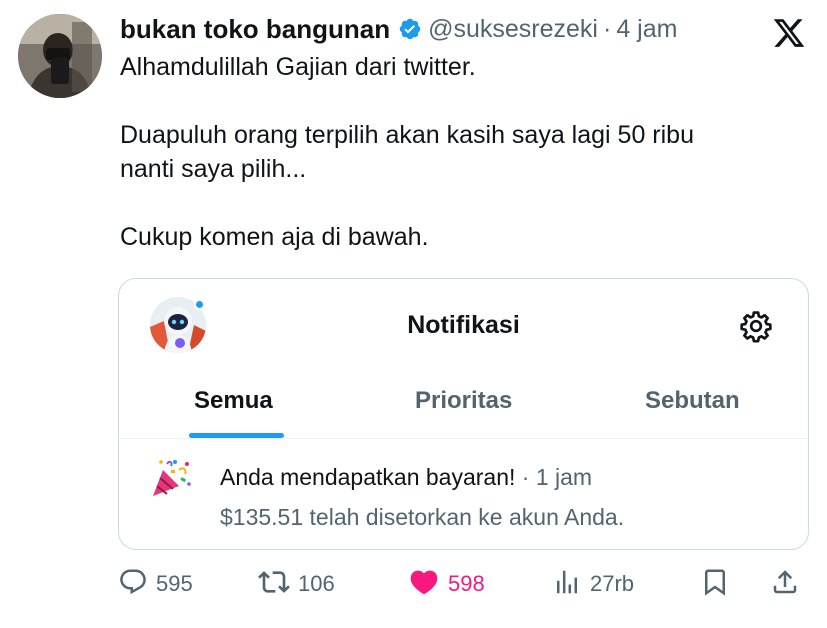 The image size is (827, 628). Describe the element at coordinates (274, 237) in the screenshot. I see `tweet-line: Cukup komen aja di bawah.` at that location.